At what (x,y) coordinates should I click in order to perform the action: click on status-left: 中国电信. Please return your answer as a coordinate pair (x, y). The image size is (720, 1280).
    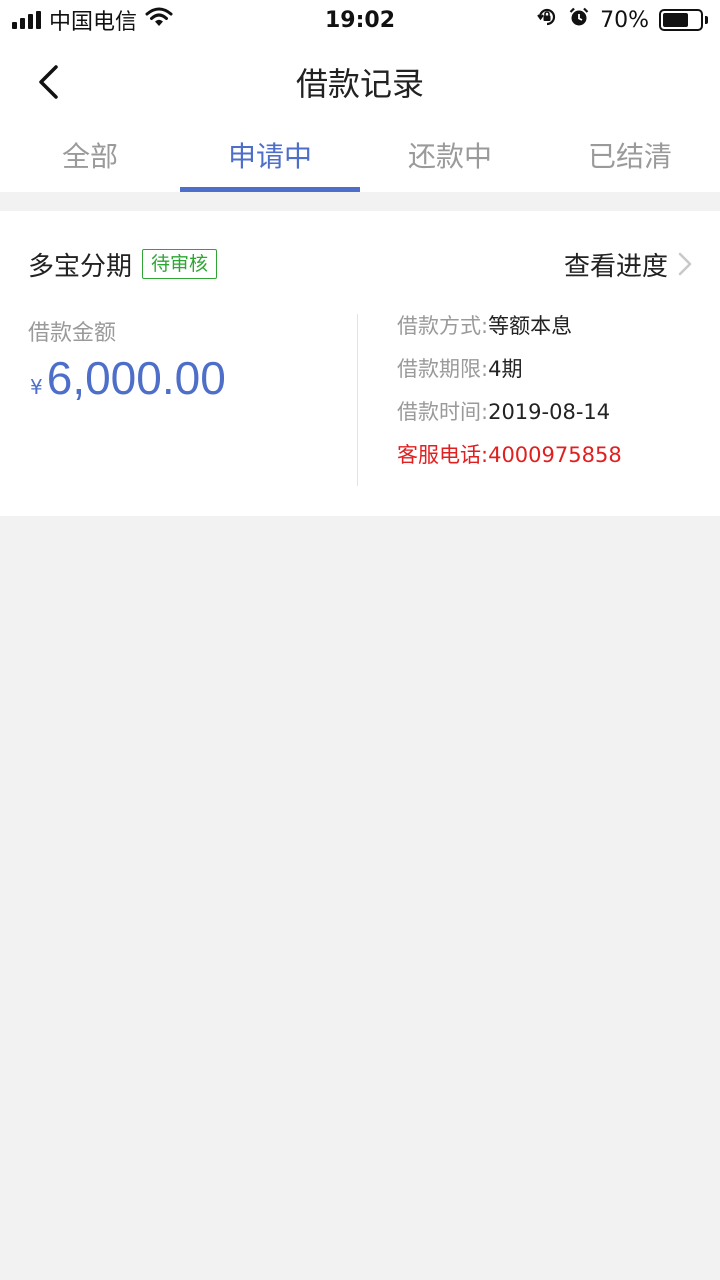
    Looking at the image, I should click on (274, 20).